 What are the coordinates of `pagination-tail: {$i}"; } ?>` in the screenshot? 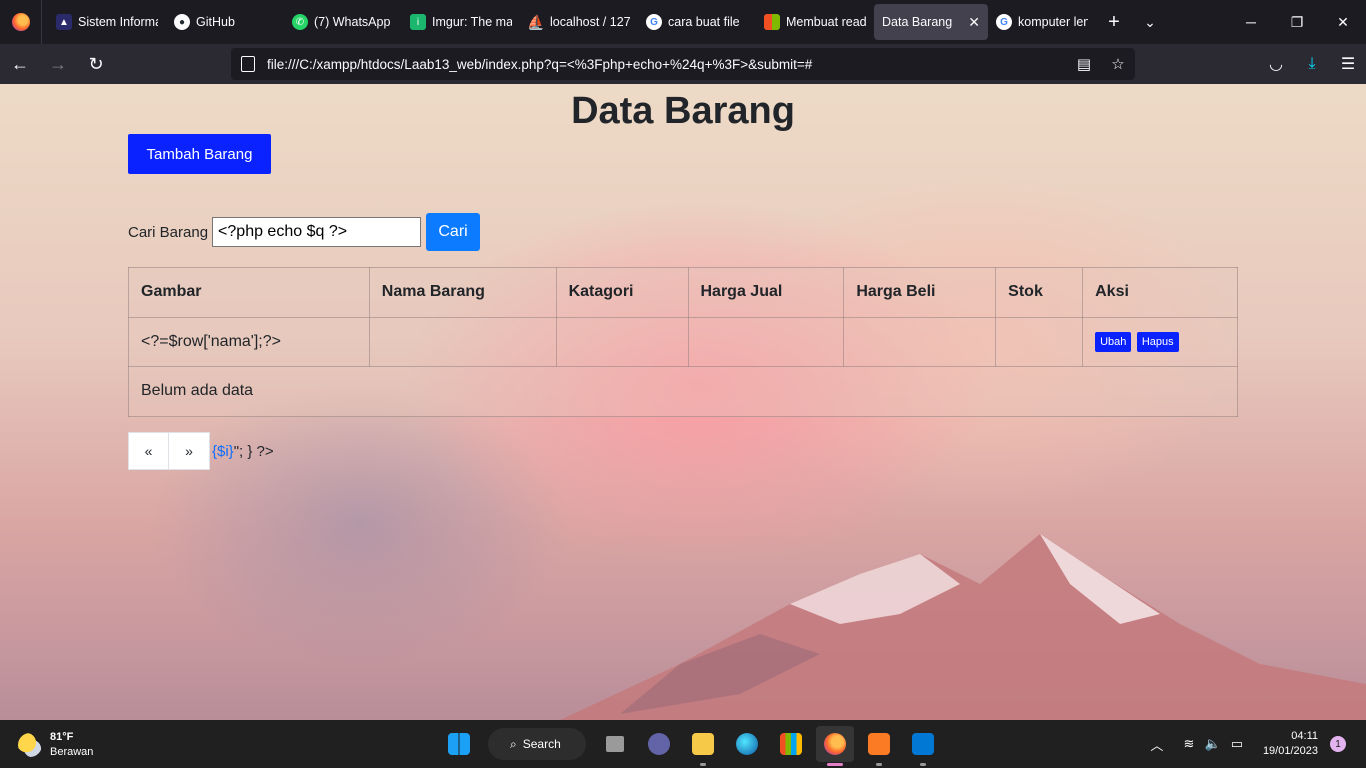 It's located at (243, 451).